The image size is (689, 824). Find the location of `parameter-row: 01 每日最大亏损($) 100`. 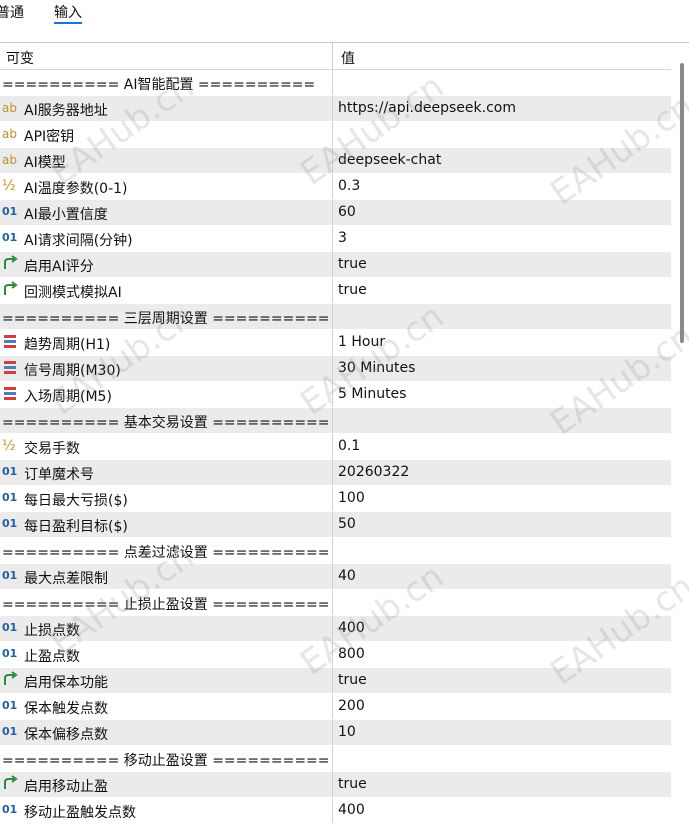

parameter-row: 01 每日最大亏损($) 100 is located at coordinates (335, 499).